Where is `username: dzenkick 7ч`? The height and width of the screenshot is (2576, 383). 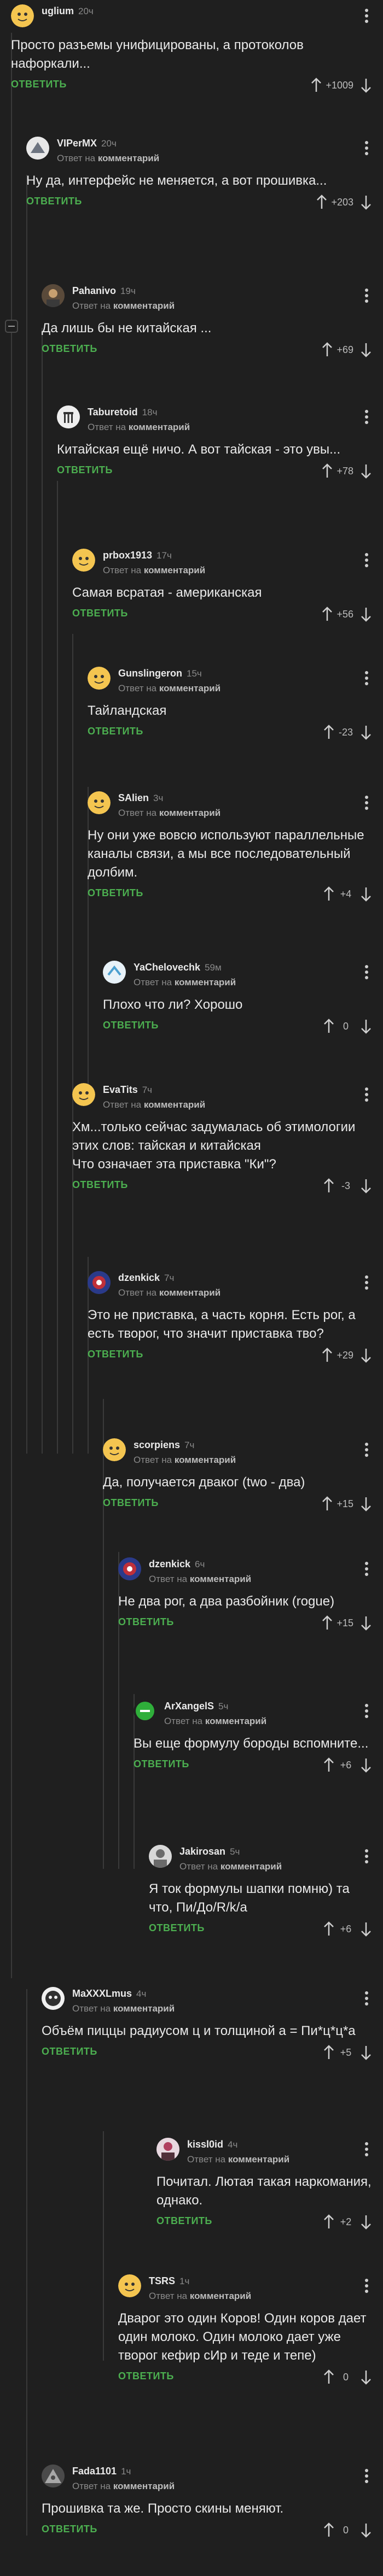 username: dzenkick 7ч is located at coordinates (146, 1278).